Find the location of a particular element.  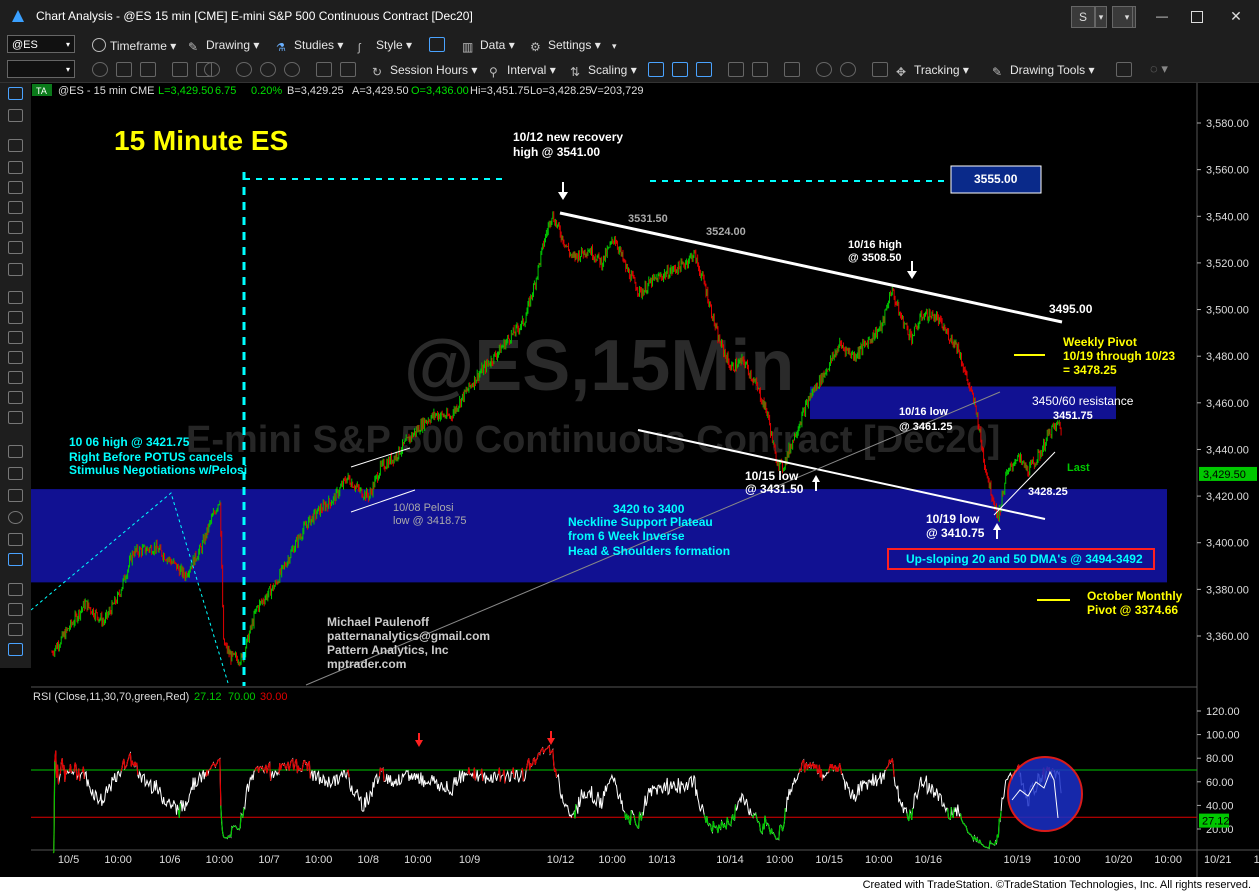

status-bid: B=3,429.25 is located at coordinates (315, 91).